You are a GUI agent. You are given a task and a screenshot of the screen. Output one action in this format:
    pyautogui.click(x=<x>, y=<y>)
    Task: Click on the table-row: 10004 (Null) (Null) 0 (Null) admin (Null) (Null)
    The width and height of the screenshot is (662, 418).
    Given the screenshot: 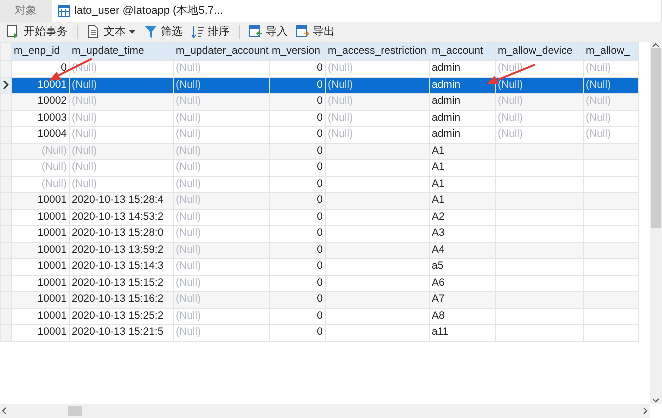 What is the action you would take?
    pyautogui.click(x=319, y=134)
    